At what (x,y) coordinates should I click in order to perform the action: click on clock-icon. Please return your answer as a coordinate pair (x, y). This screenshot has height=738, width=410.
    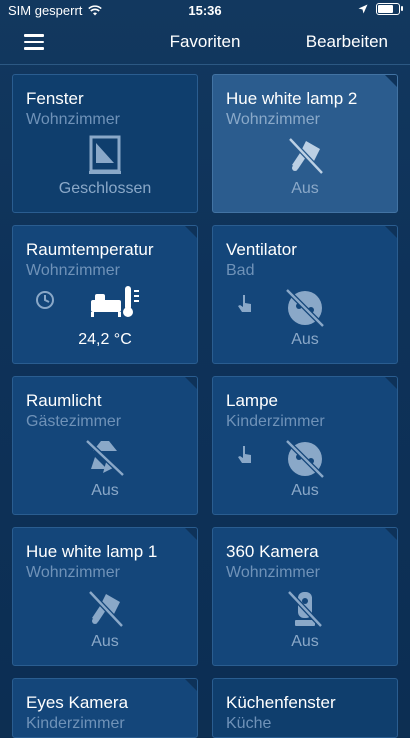
    Looking at the image, I should click on (45, 300).